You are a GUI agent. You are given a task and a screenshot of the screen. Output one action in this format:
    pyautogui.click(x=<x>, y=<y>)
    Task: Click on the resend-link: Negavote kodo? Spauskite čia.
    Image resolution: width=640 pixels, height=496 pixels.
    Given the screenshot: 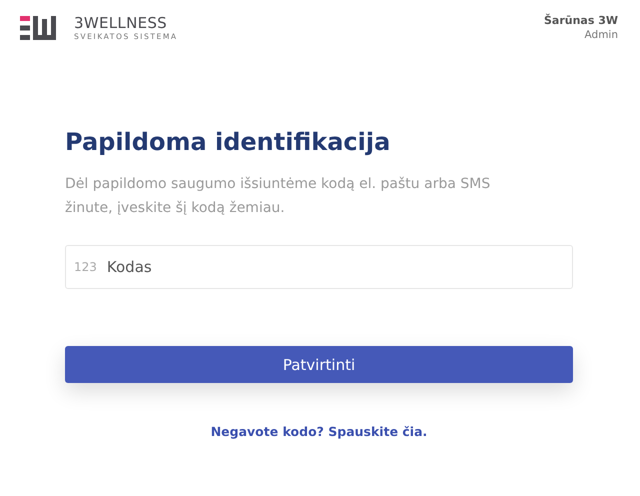 What is the action you would take?
    pyautogui.click(x=319, y=431)
    